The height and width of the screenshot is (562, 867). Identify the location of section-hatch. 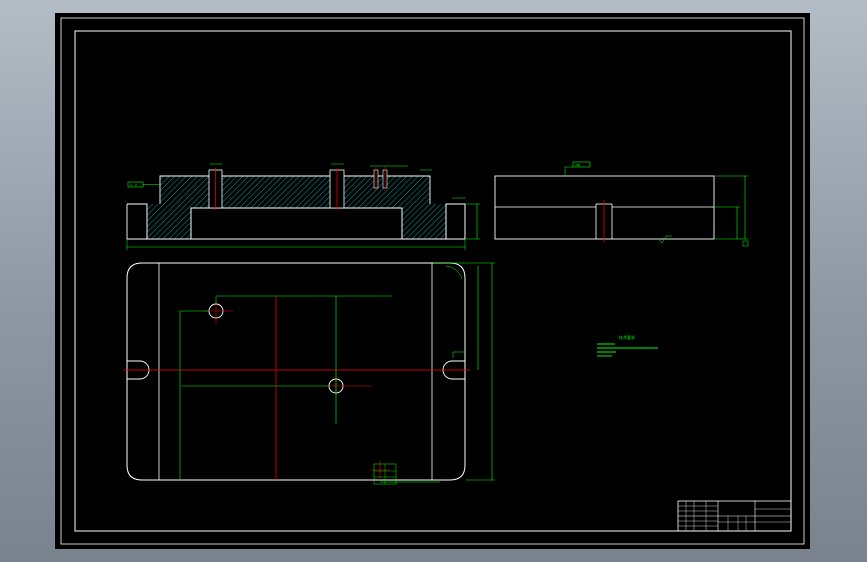
(296, 207).